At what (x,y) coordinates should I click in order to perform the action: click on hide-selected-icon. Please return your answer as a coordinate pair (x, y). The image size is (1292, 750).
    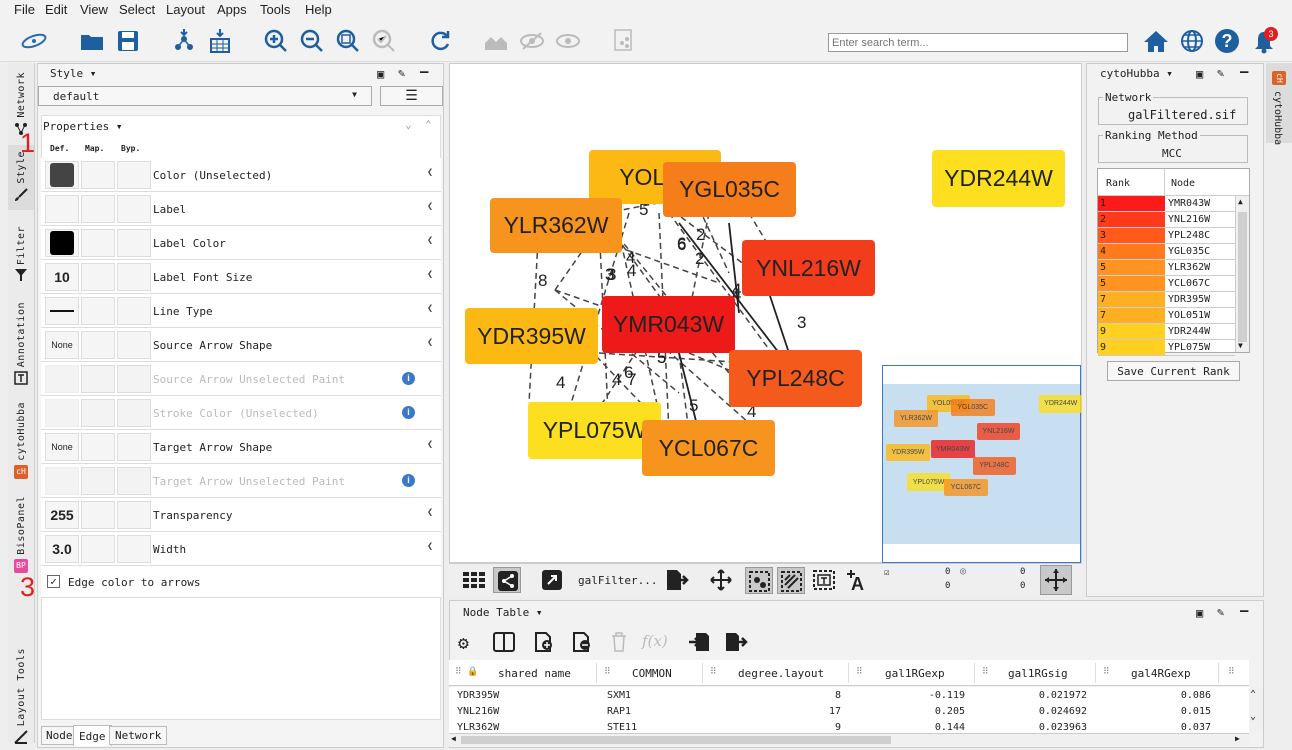
    Looking at the image, I should click on (532, 41).